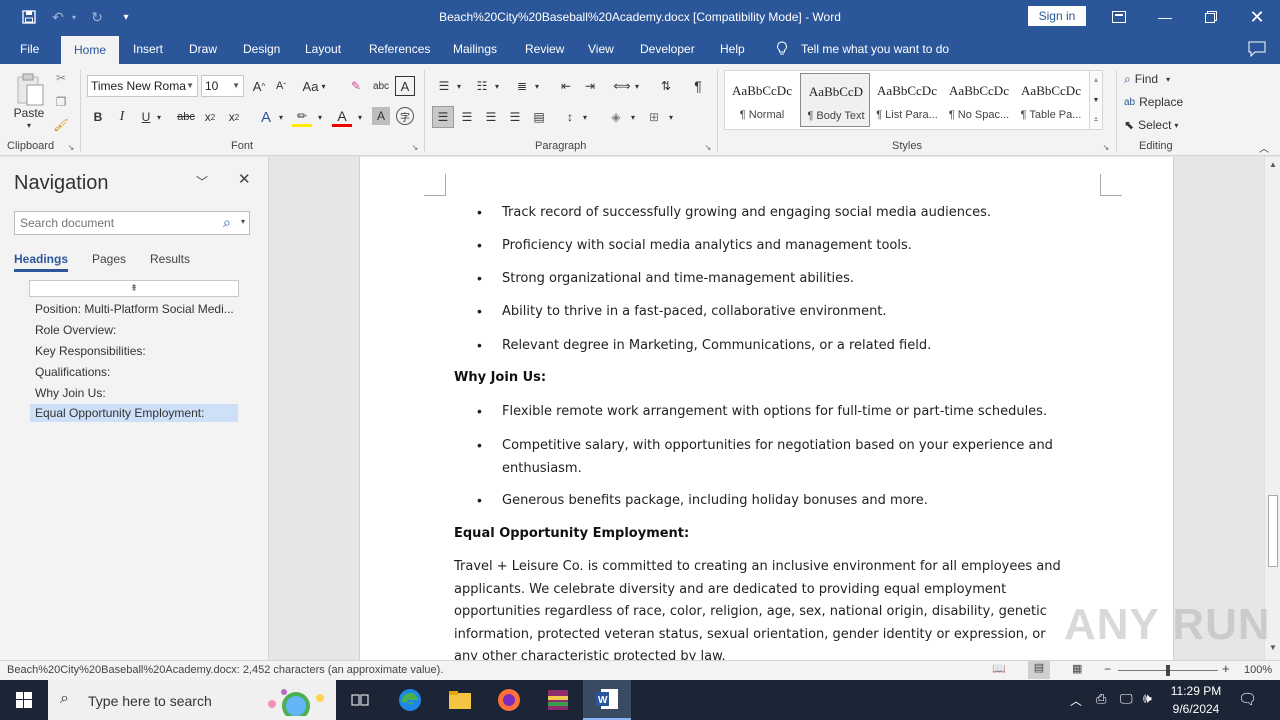  What do you see at coordinates (1076, 700) in the screenshot?
I see `show-hidden-icons-icon: ︿` at bounding box center [1076, 700].